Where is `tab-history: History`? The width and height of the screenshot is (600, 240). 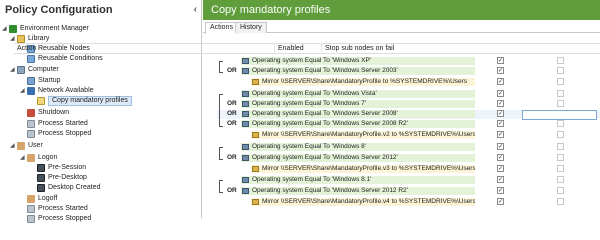 tab-history: History is located at coordinates (251, 27).